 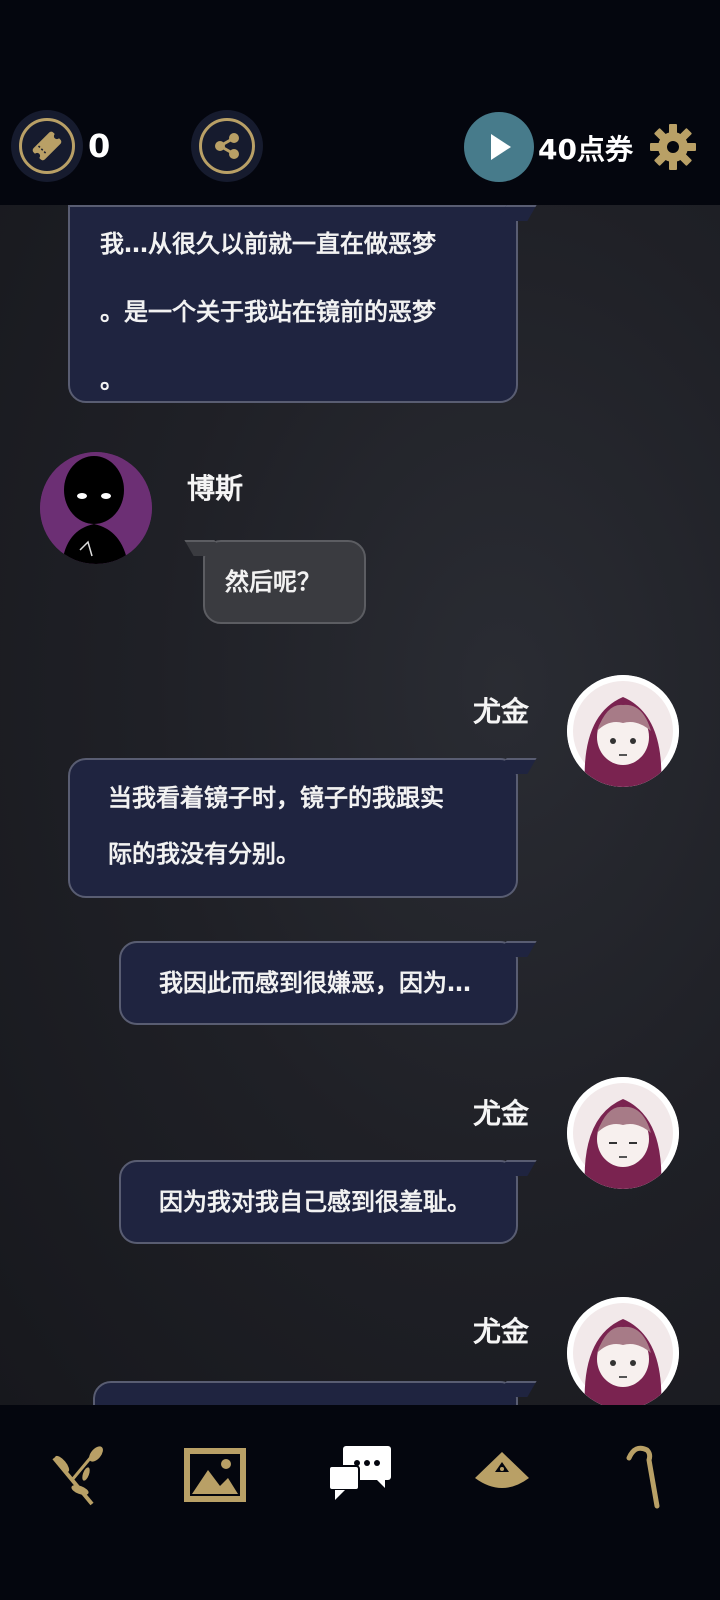 I want to click on gallery-icon, so click(x=215, y=1475).